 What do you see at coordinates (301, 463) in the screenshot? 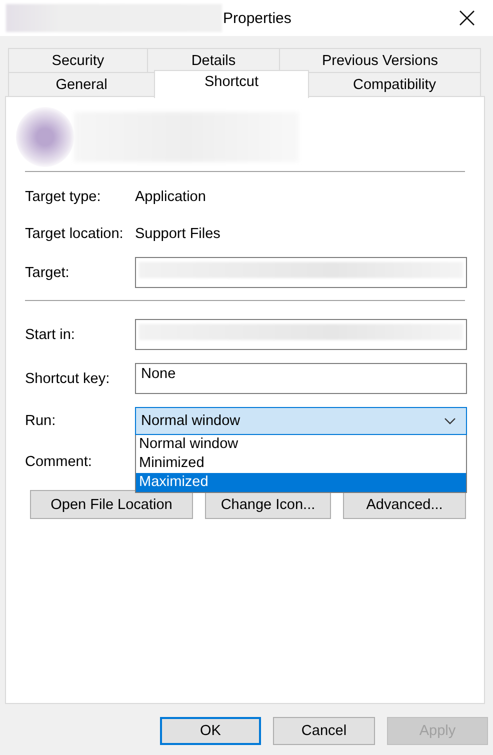
I see `dropdown-option: Minimized` at bounding box center [301, 463].